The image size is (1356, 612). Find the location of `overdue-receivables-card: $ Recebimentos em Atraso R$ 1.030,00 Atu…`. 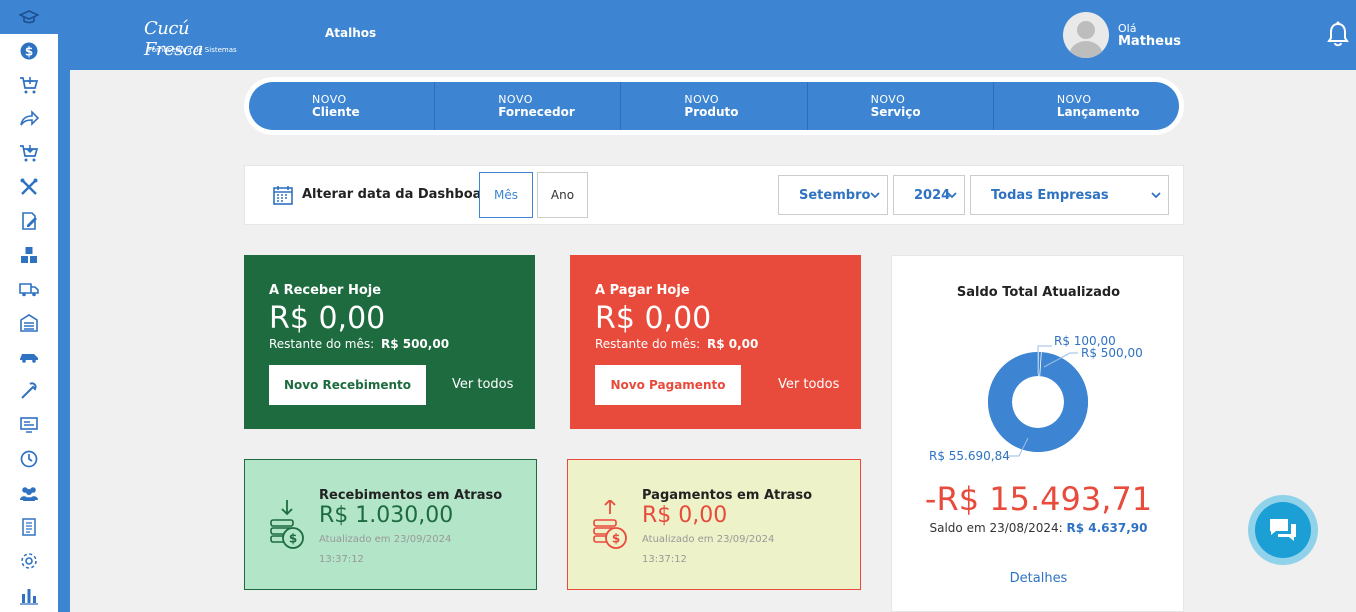

overdue-receivables-card: $ Recebimentos em Atraso R$ 1.030,00 Atu… is located at coordinates (390, 524).